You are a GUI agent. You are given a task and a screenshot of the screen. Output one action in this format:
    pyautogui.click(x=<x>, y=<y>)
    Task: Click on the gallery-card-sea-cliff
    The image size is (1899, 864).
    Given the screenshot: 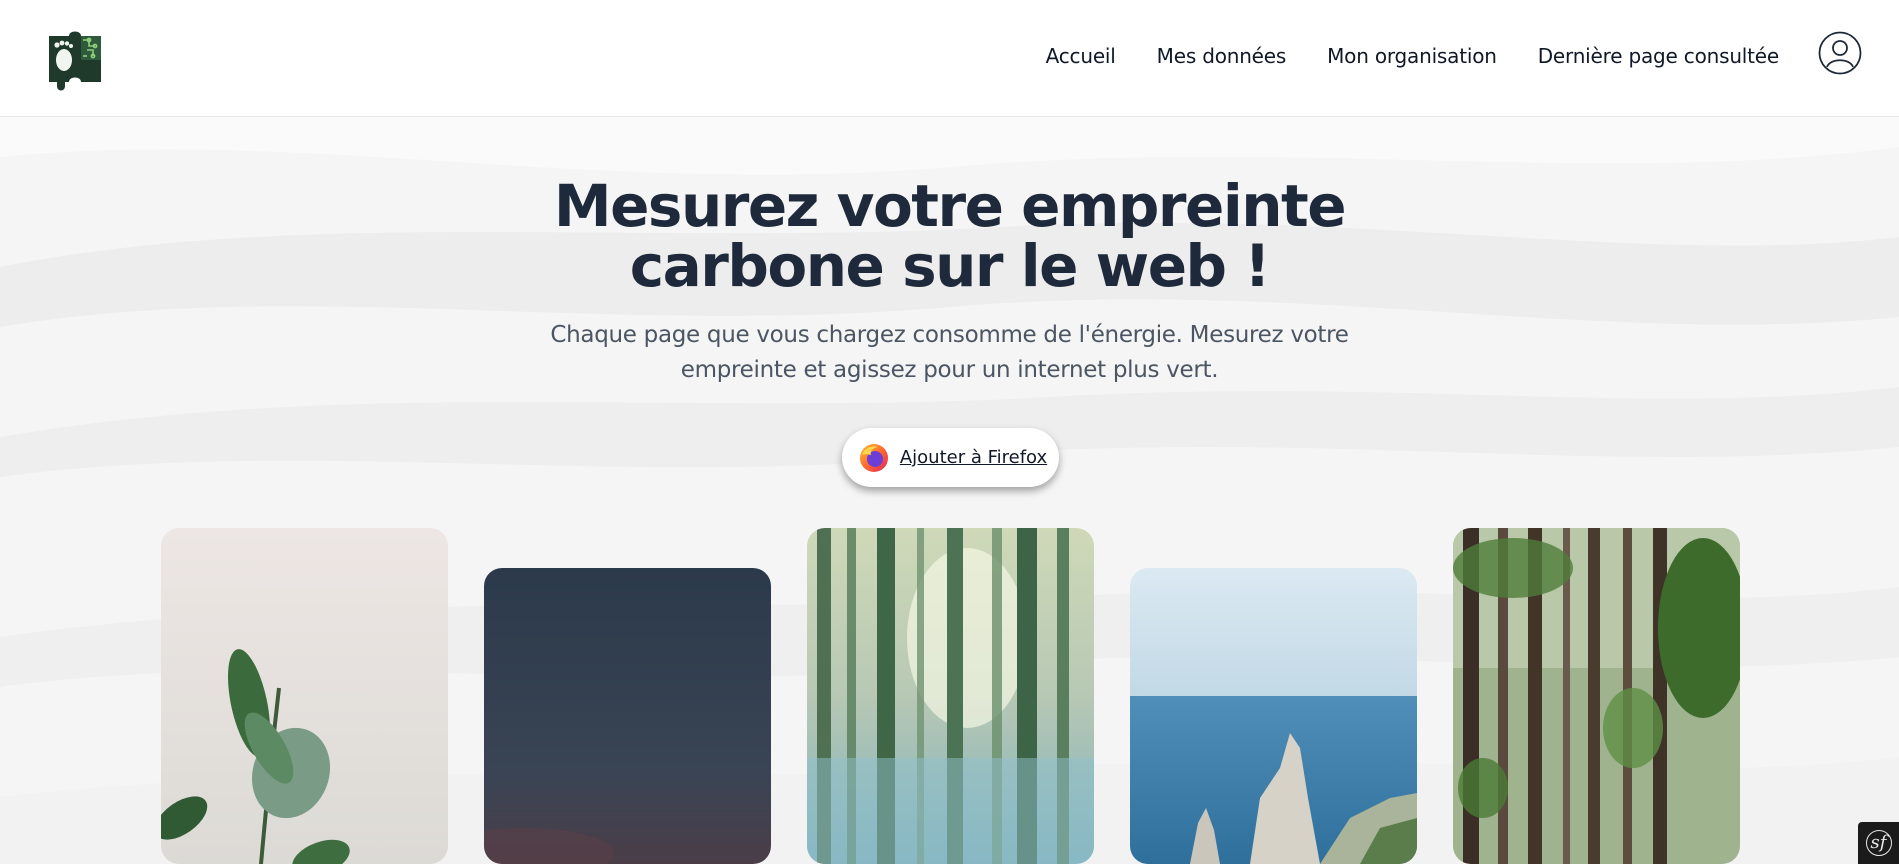 What is the action you would take?
    pyautogui.click(x=1273, y=716)
    